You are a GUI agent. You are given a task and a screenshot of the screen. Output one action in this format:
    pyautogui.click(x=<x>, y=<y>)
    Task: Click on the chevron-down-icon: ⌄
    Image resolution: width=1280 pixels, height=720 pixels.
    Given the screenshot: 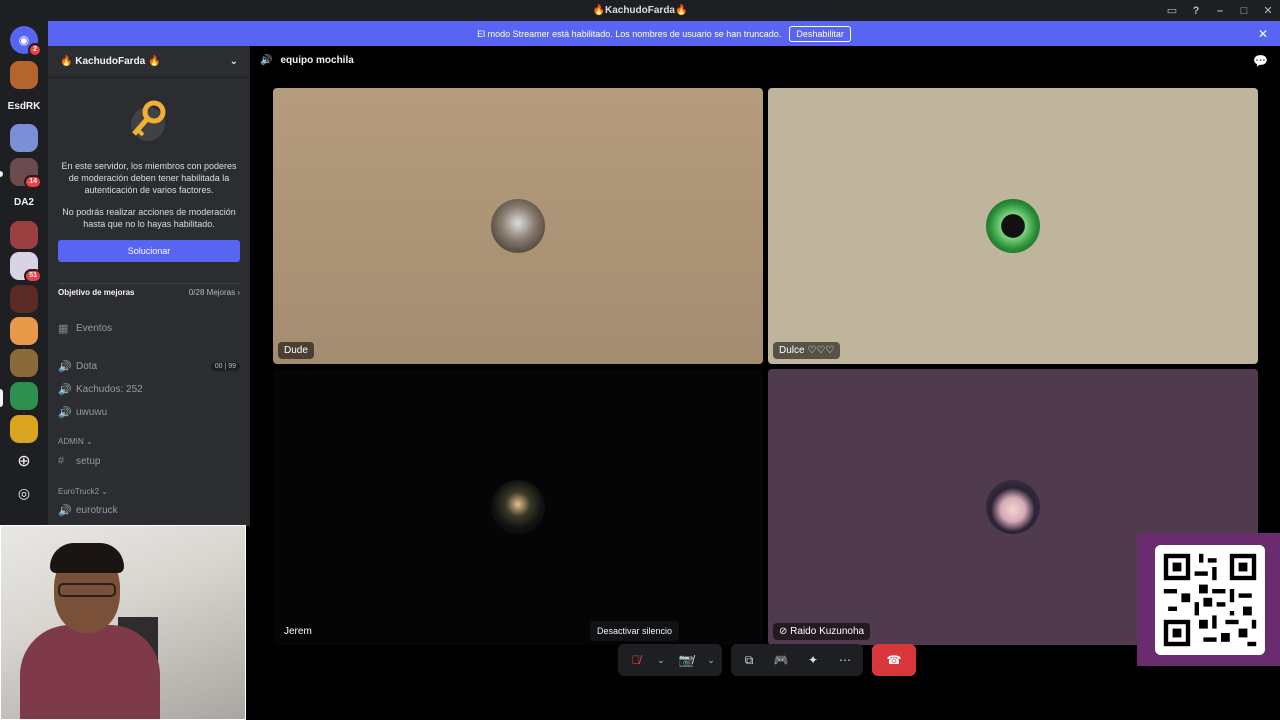 What is the action you would take?
    pyautogui.click(x=233, y=61)
    